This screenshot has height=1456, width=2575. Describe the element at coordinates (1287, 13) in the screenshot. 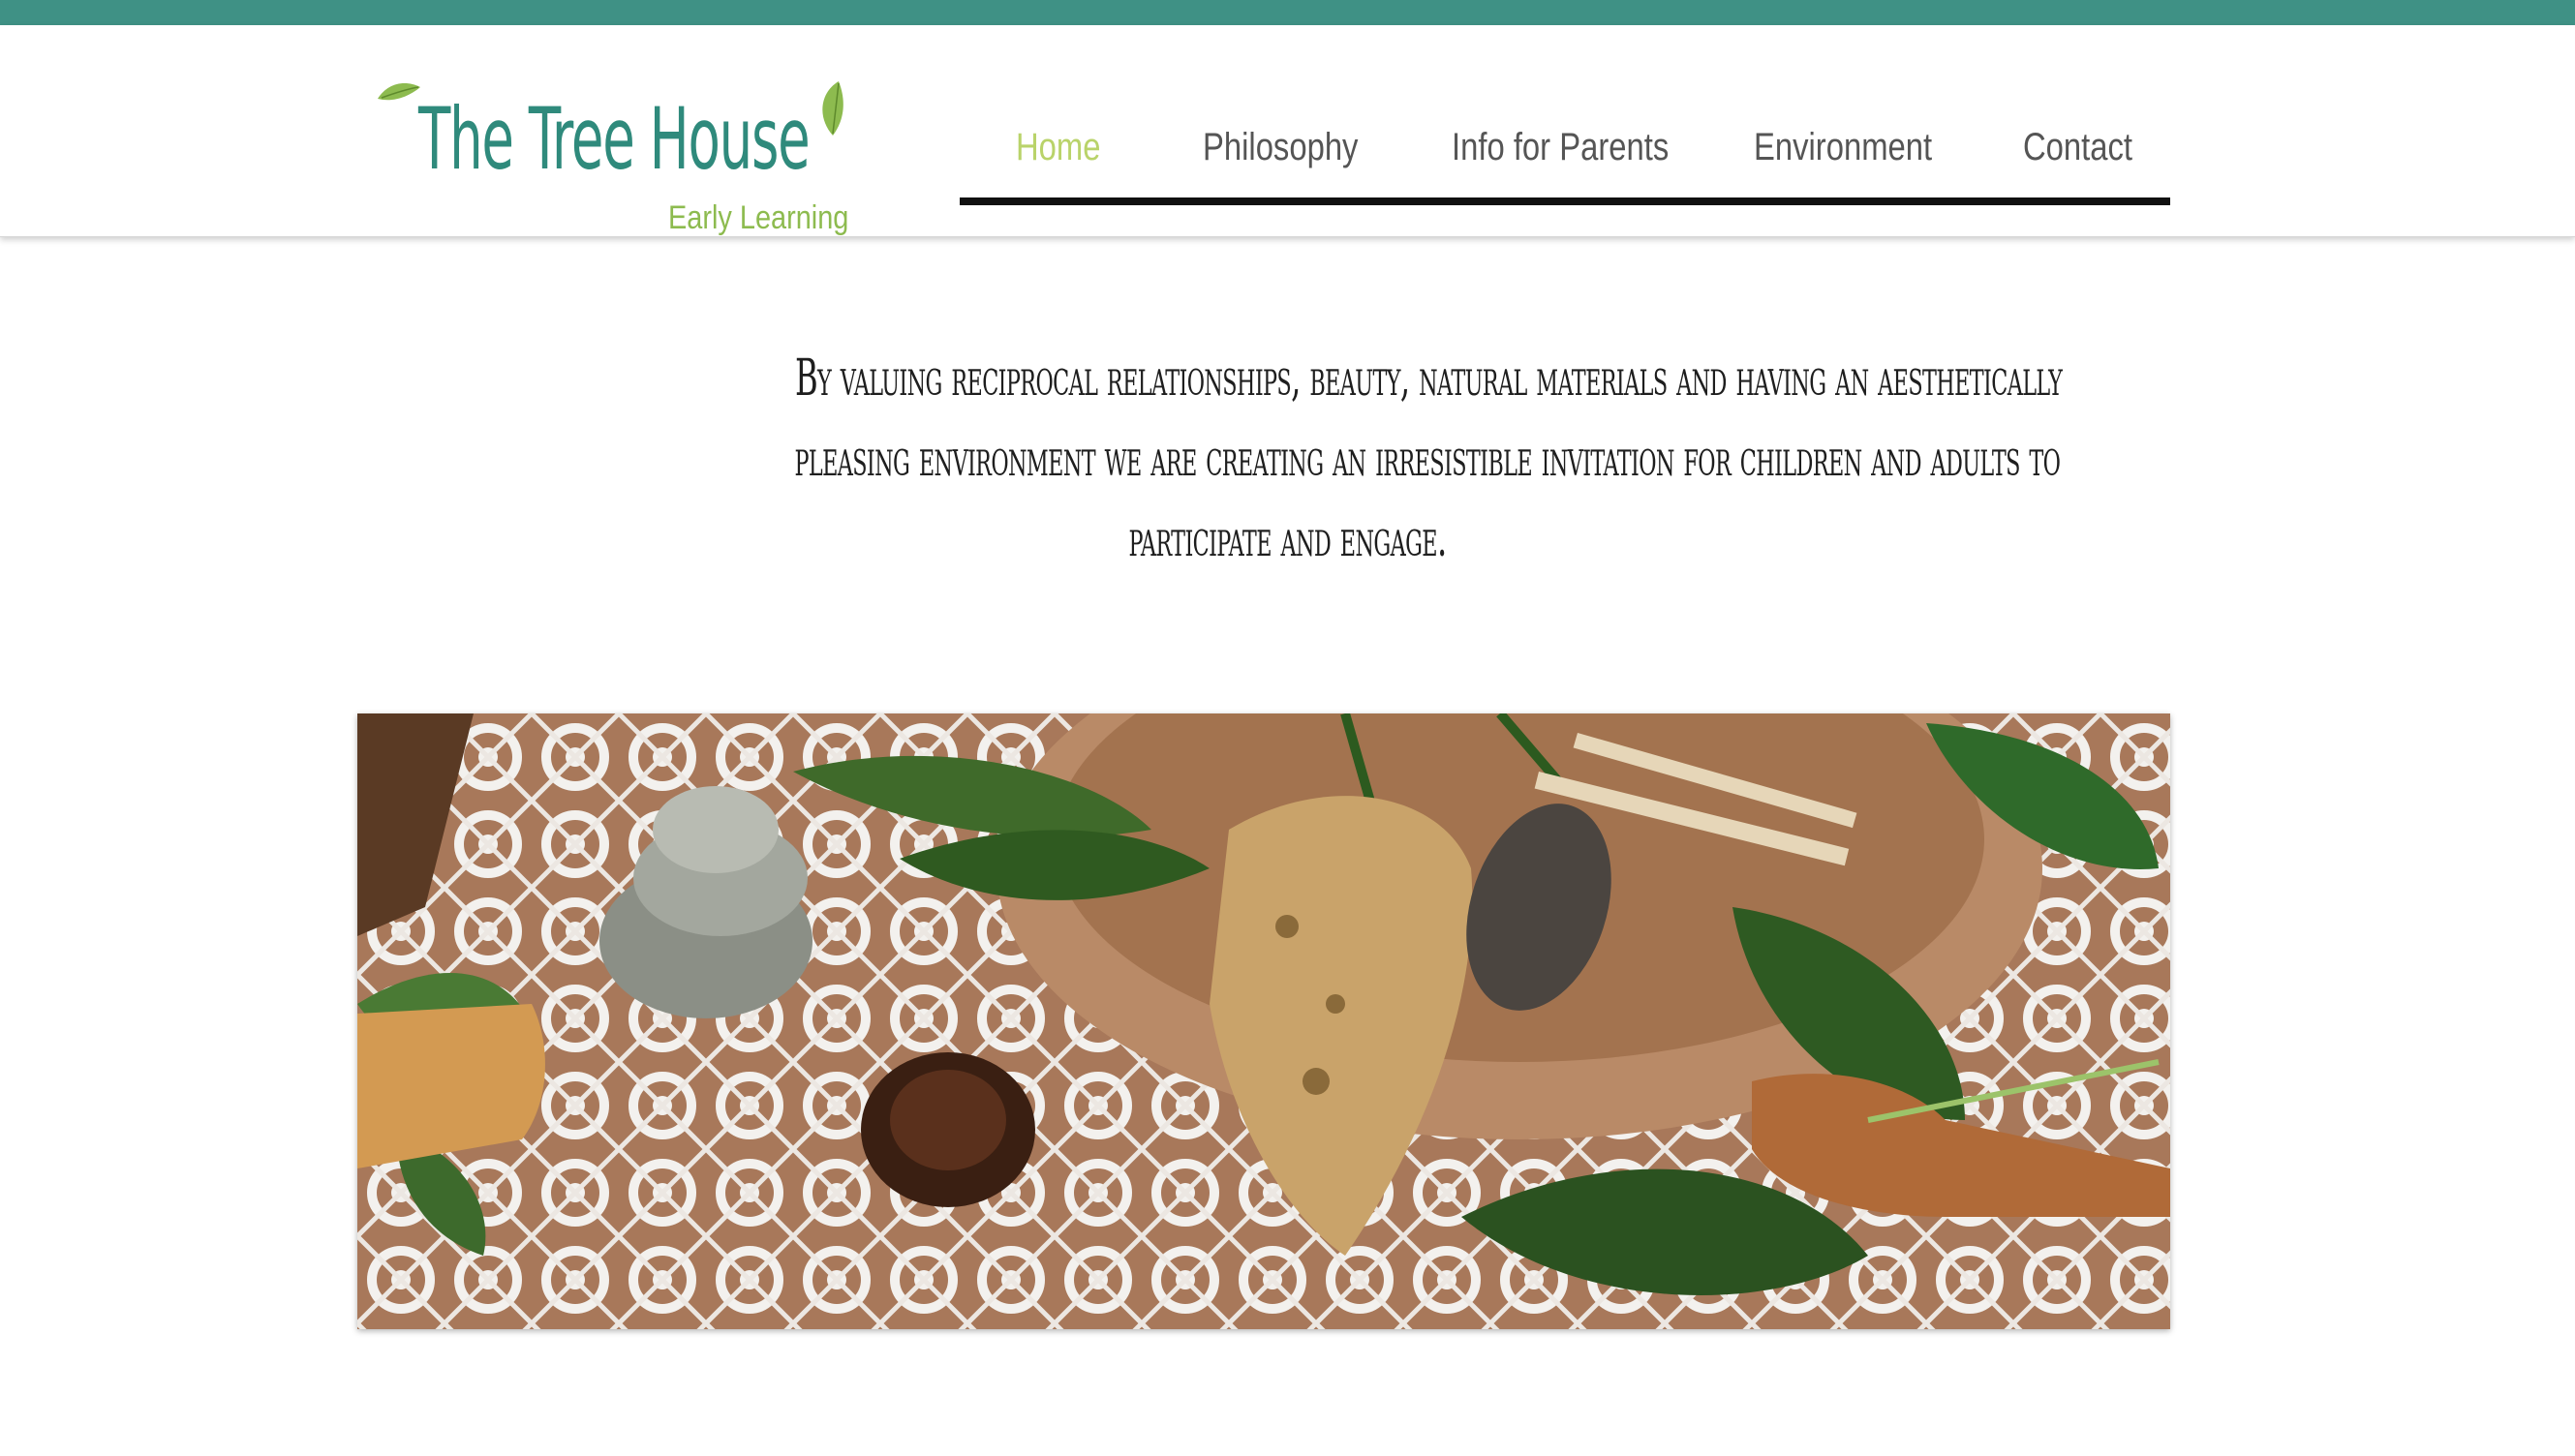

I see `top-accent-strip` at that location.